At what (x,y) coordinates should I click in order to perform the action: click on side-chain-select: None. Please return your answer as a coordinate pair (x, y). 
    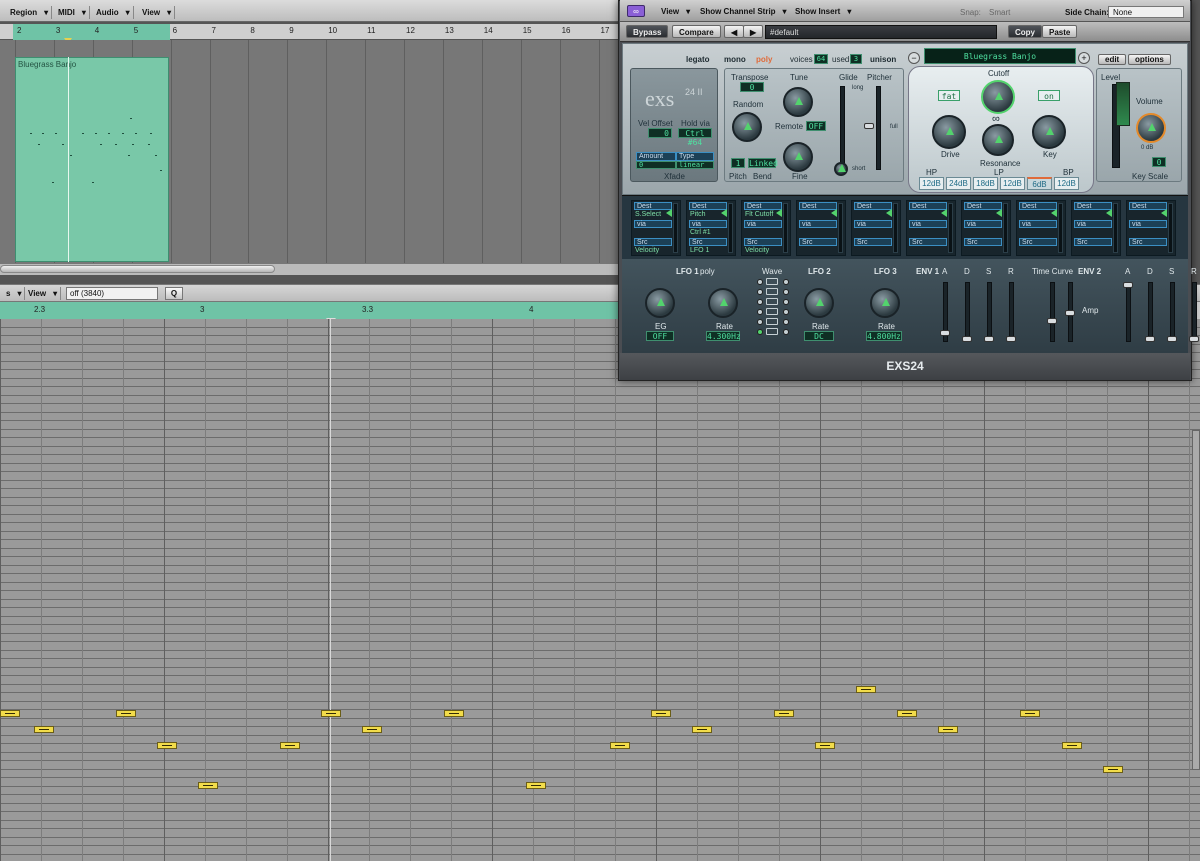
    Looking at the image, I should click on (1146, 12).